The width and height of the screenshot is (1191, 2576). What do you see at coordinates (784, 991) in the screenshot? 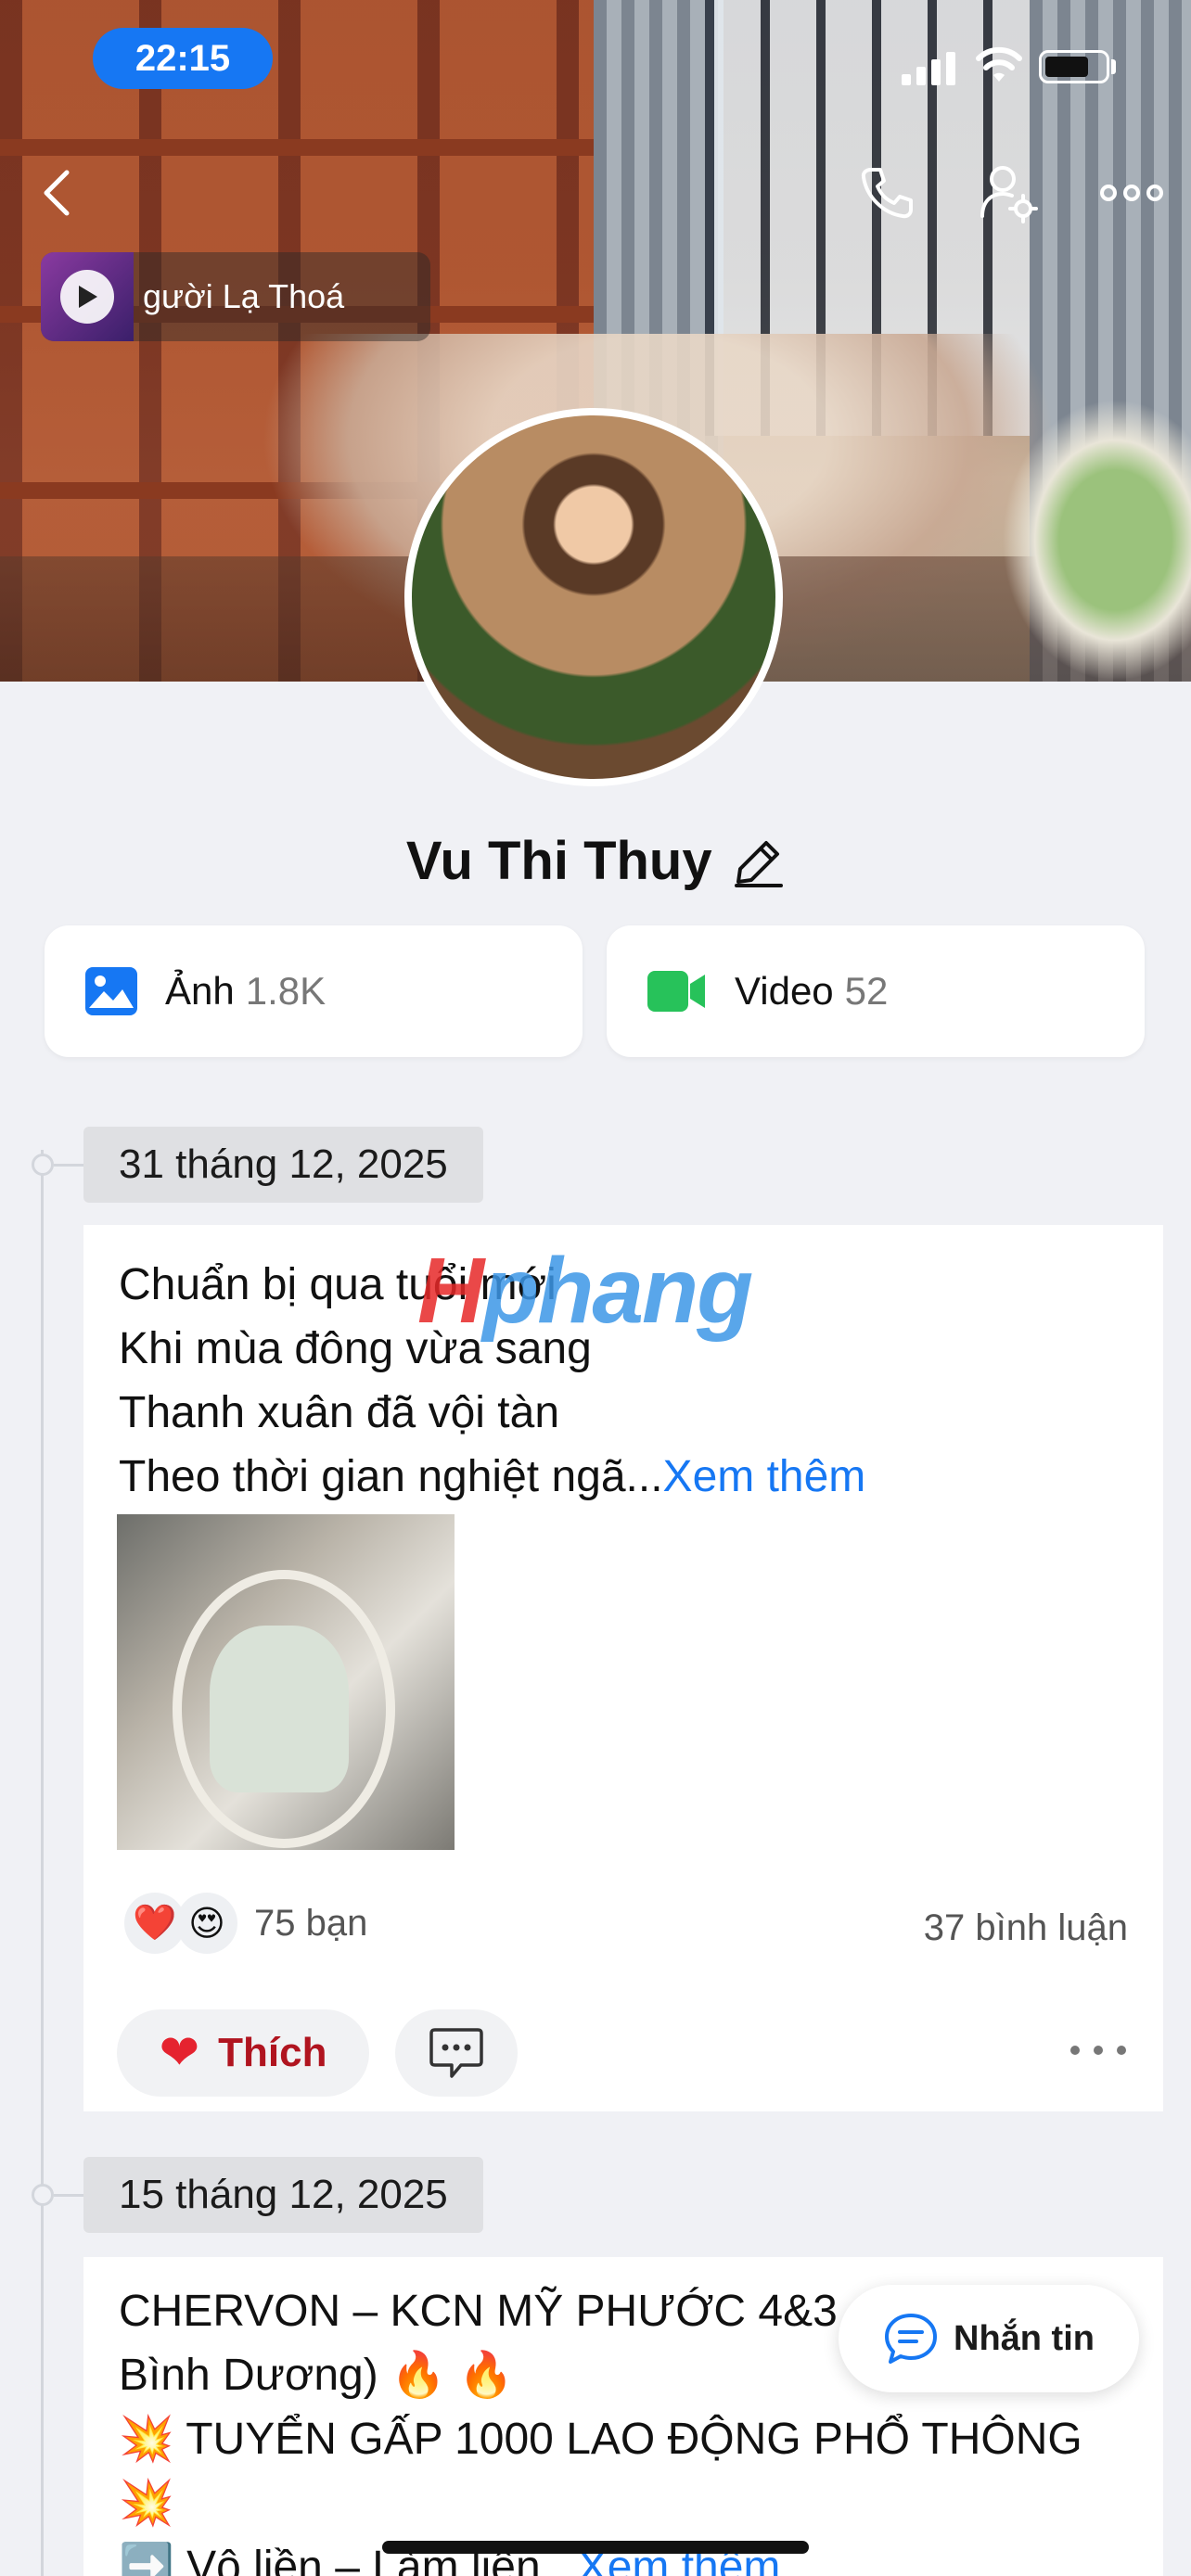
I see `videos-label: Video` at bounding box center [784, 991].